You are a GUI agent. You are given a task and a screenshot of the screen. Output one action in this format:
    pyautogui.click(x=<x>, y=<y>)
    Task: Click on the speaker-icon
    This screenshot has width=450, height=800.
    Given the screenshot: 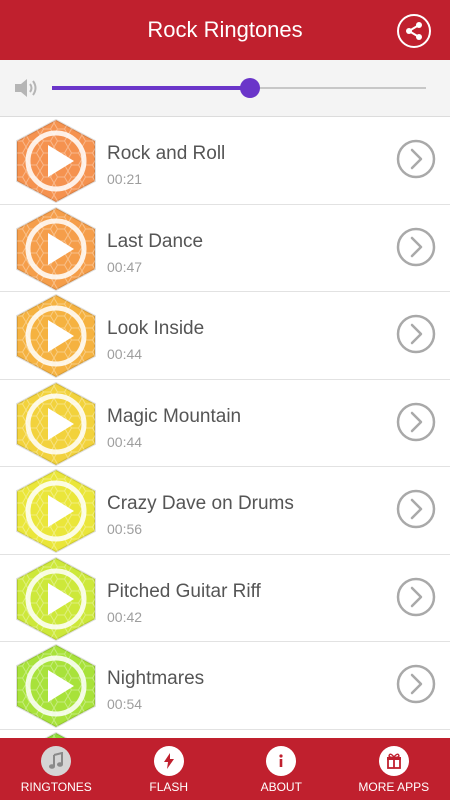 What is the action you would take?
    pyautogui.click(x=26, y=90)
    